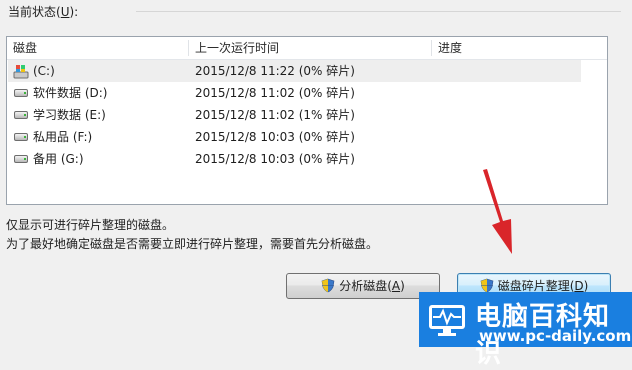  What do you see at coordinates (44, 71) in the screenshot?
I see `disk-name: (C:)` at bounding box center [44, 71].